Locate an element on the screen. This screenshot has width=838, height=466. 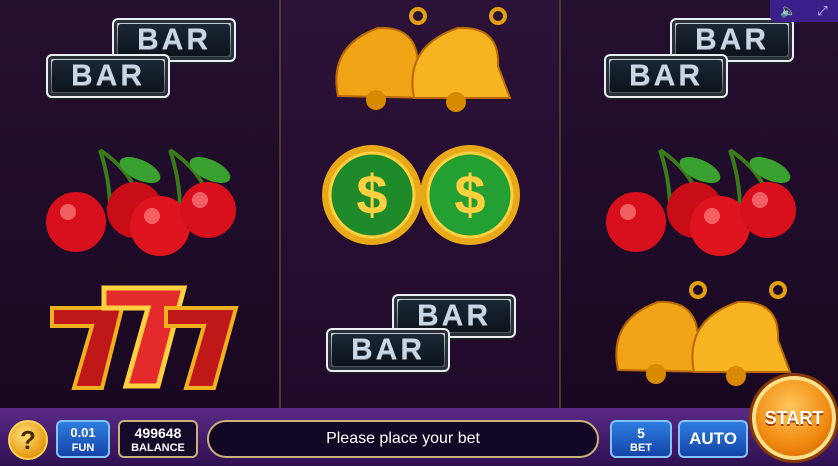
denomination-label: FUN is located at coordinates (83, 448).